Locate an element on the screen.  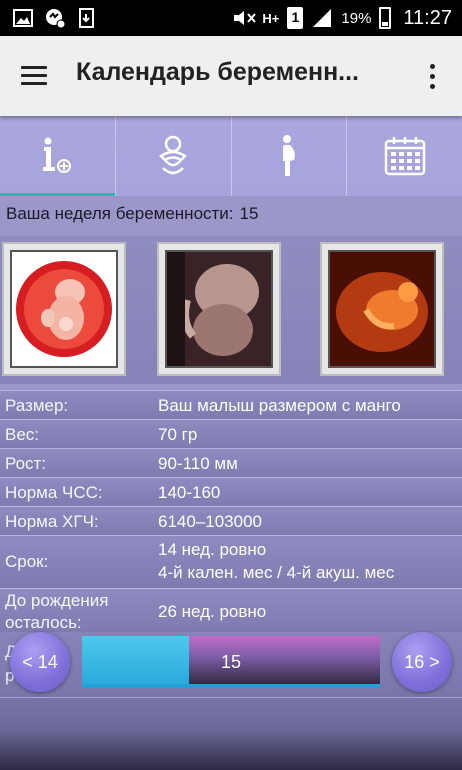
baby-icon is located at coordinates (173, 155).